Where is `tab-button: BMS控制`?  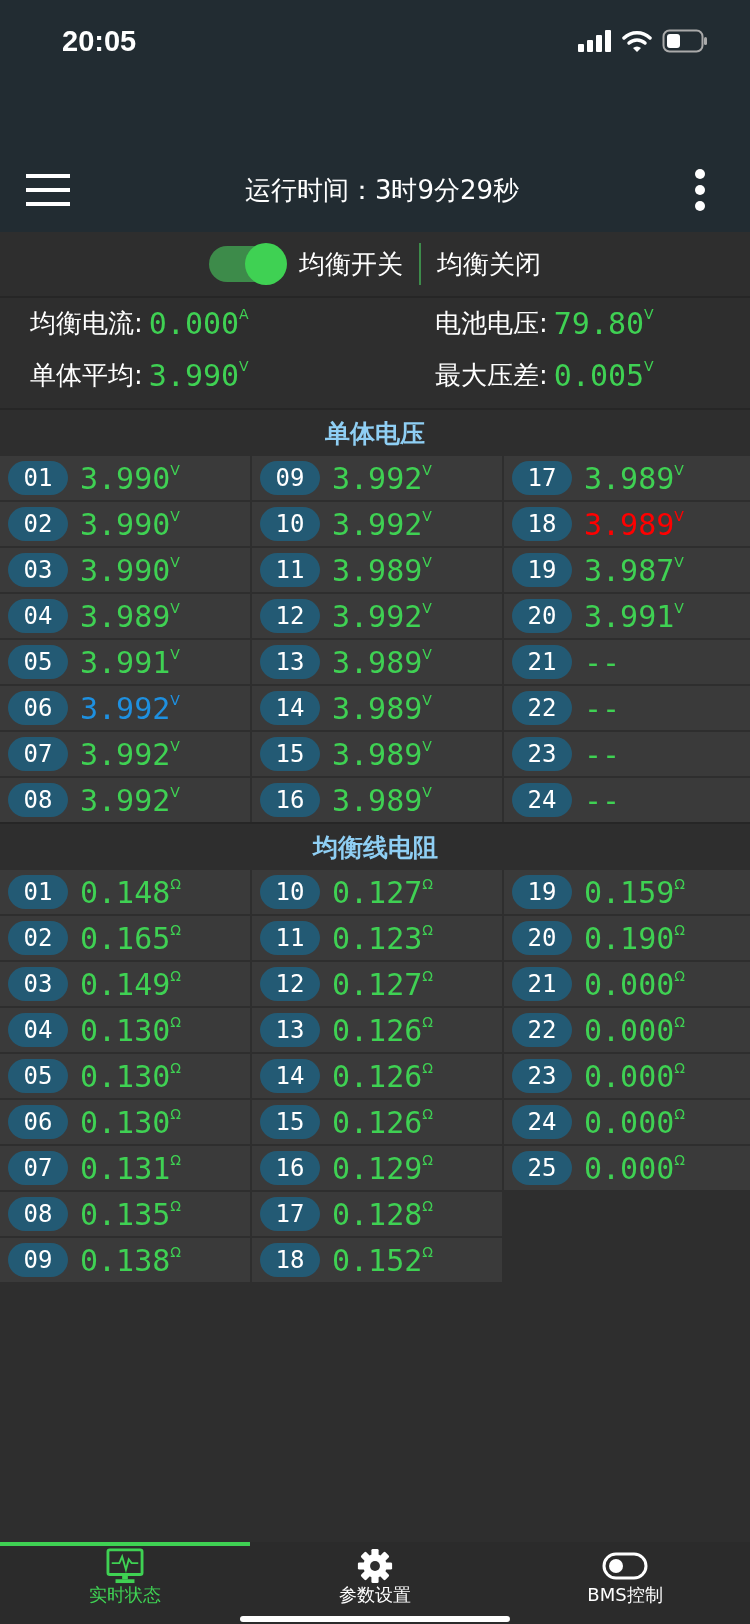
tab-button: BMS控制 is located at coordinates (625, 1583).